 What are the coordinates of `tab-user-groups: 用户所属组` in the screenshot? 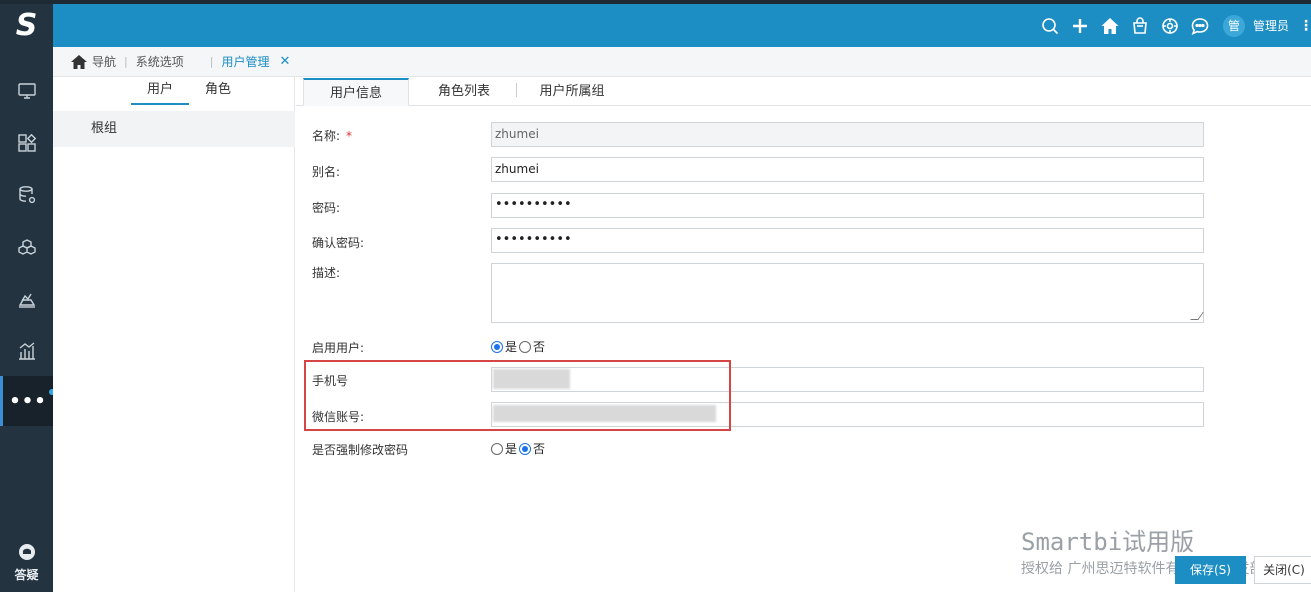 It's located at (572, 92).